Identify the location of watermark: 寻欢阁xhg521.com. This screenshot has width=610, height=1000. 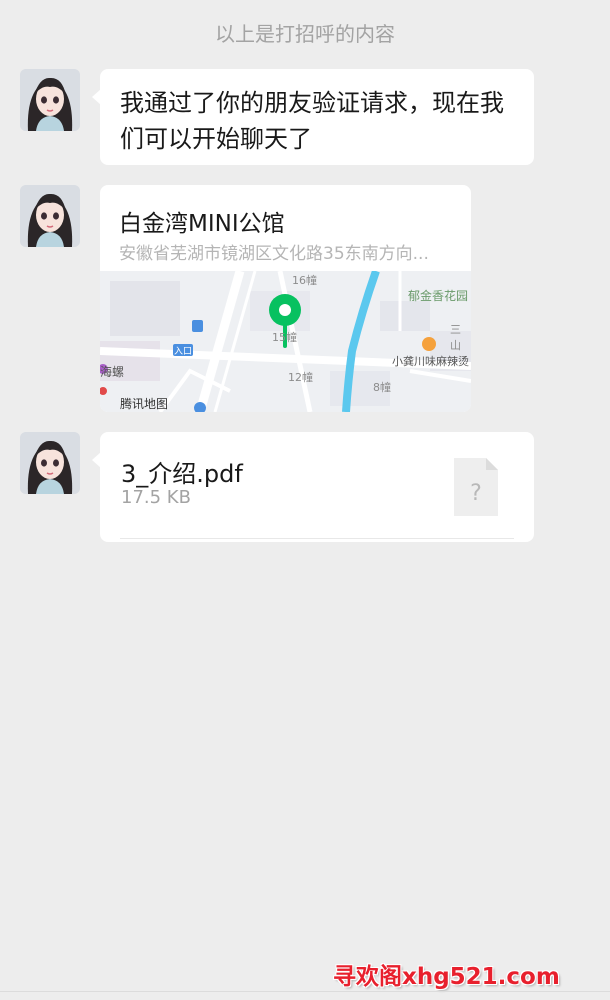
(446, 977).